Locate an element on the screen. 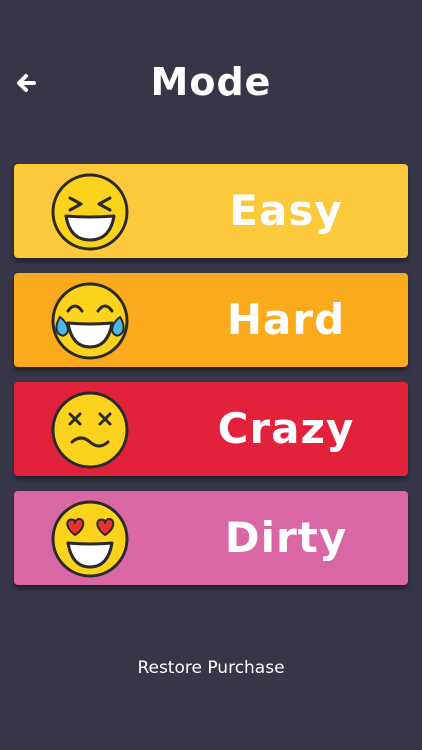  mode-hard-button: Hard is located at coordinates (211, 320).